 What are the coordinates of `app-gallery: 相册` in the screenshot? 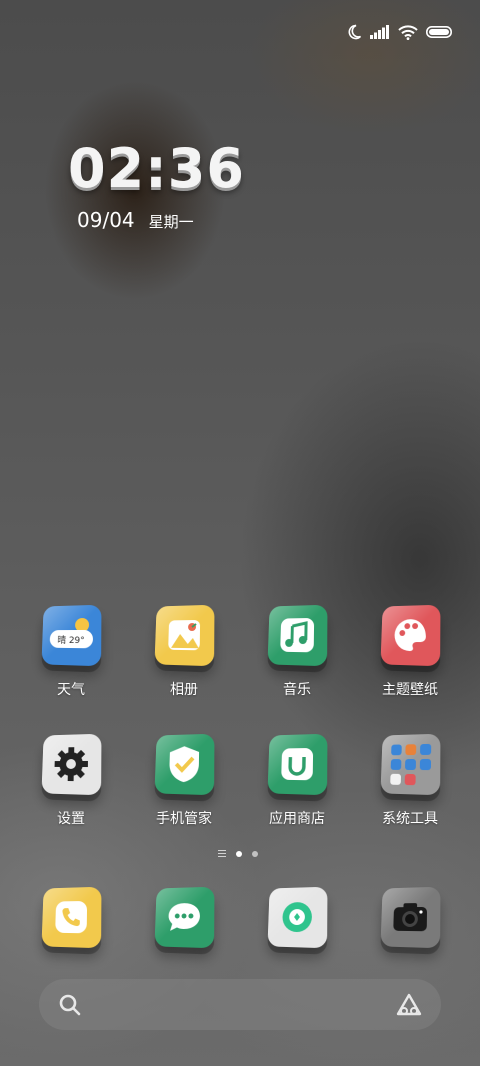 It's located at (184, 651).